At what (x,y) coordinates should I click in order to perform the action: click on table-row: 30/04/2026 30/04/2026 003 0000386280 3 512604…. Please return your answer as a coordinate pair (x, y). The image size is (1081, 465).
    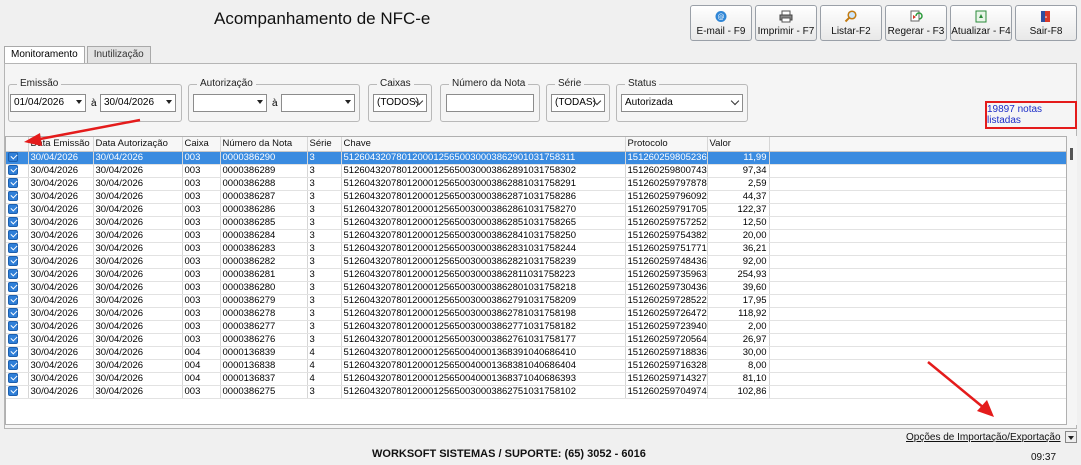
    Looking at the image, I should click on (536, 288).